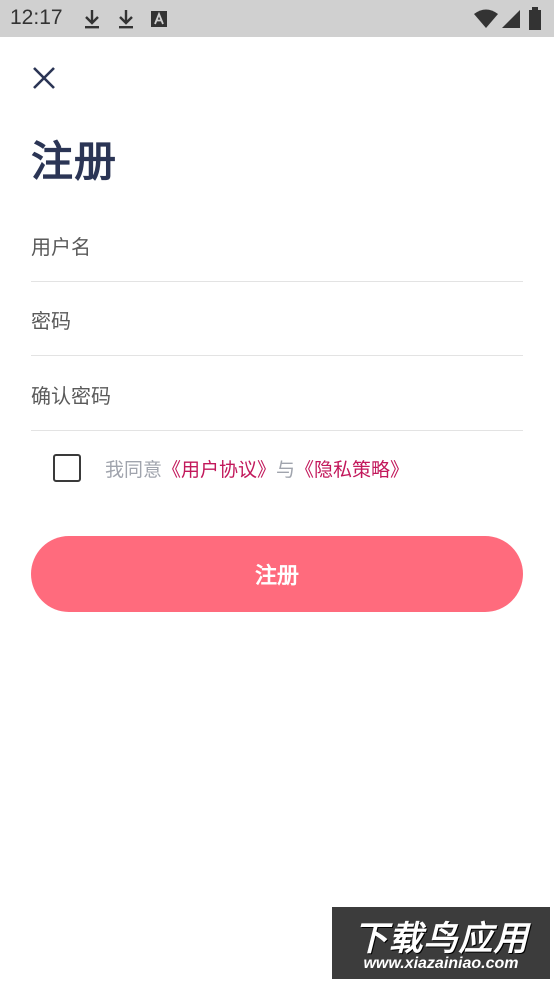 Image resolution: width=554 pixels, height=984 pixels. What do you see at coordinates (74, 161) in the screenshot?
I see `page-title: 注册` at bounding box center [74, 161].